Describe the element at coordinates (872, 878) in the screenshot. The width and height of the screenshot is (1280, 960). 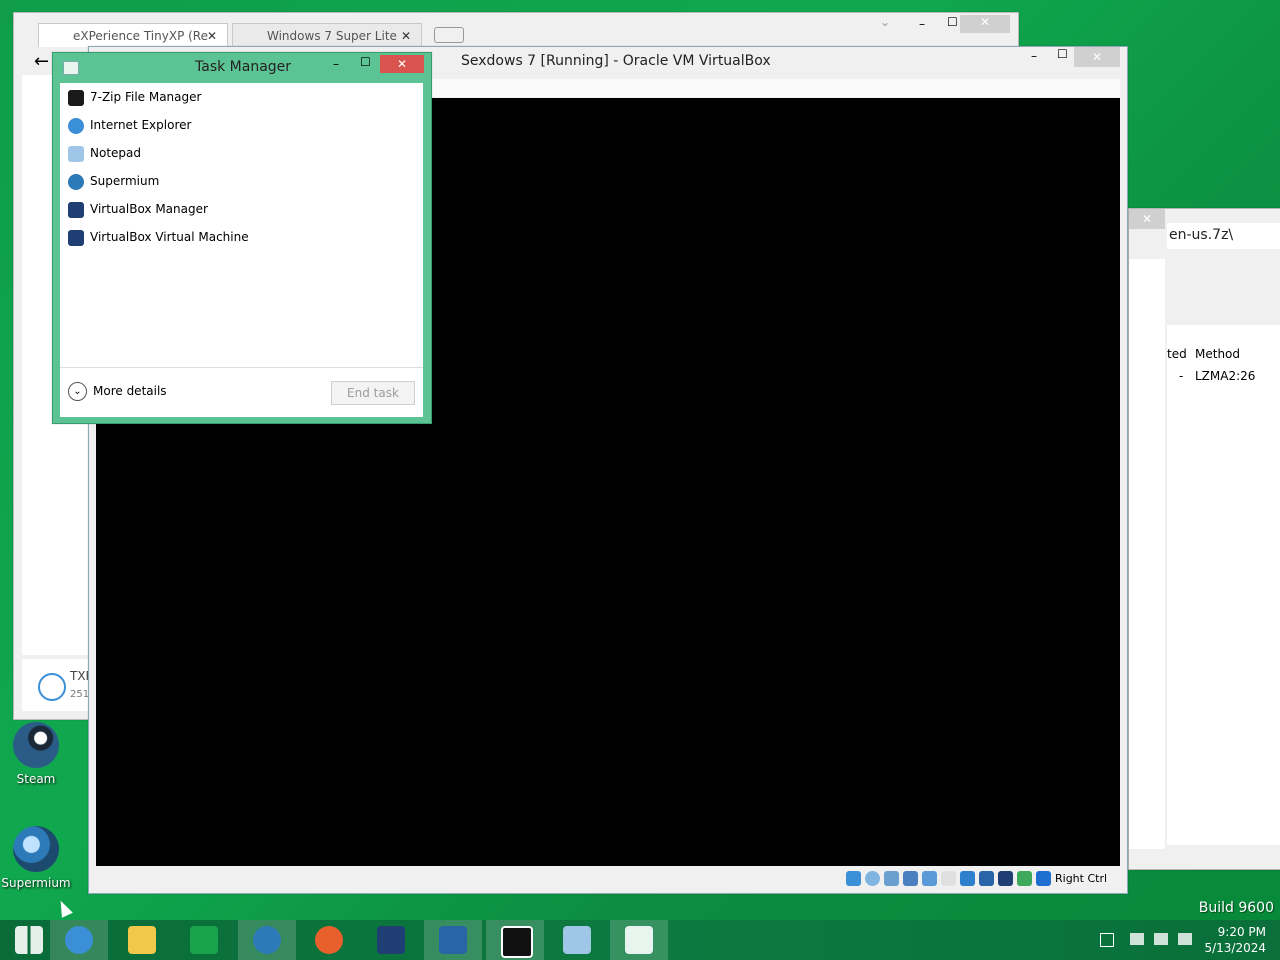
I see `optical-drive-icon` at that location.